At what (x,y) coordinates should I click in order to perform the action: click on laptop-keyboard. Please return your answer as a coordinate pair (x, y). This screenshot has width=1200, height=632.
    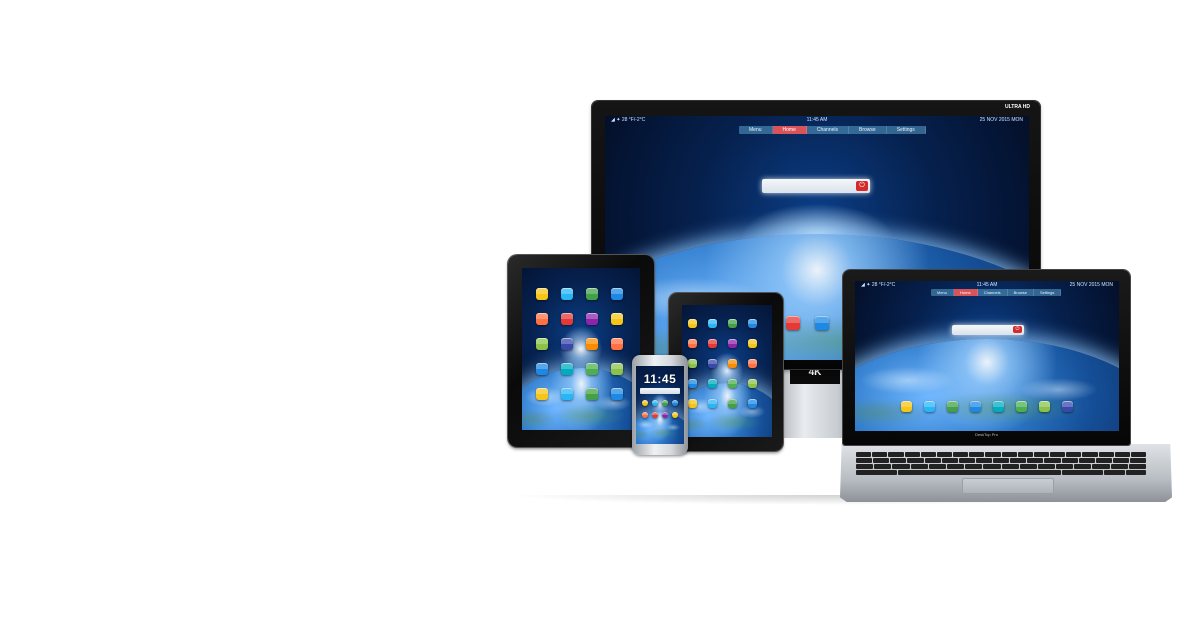
    Looking at the image, I should click on (1001, 464).